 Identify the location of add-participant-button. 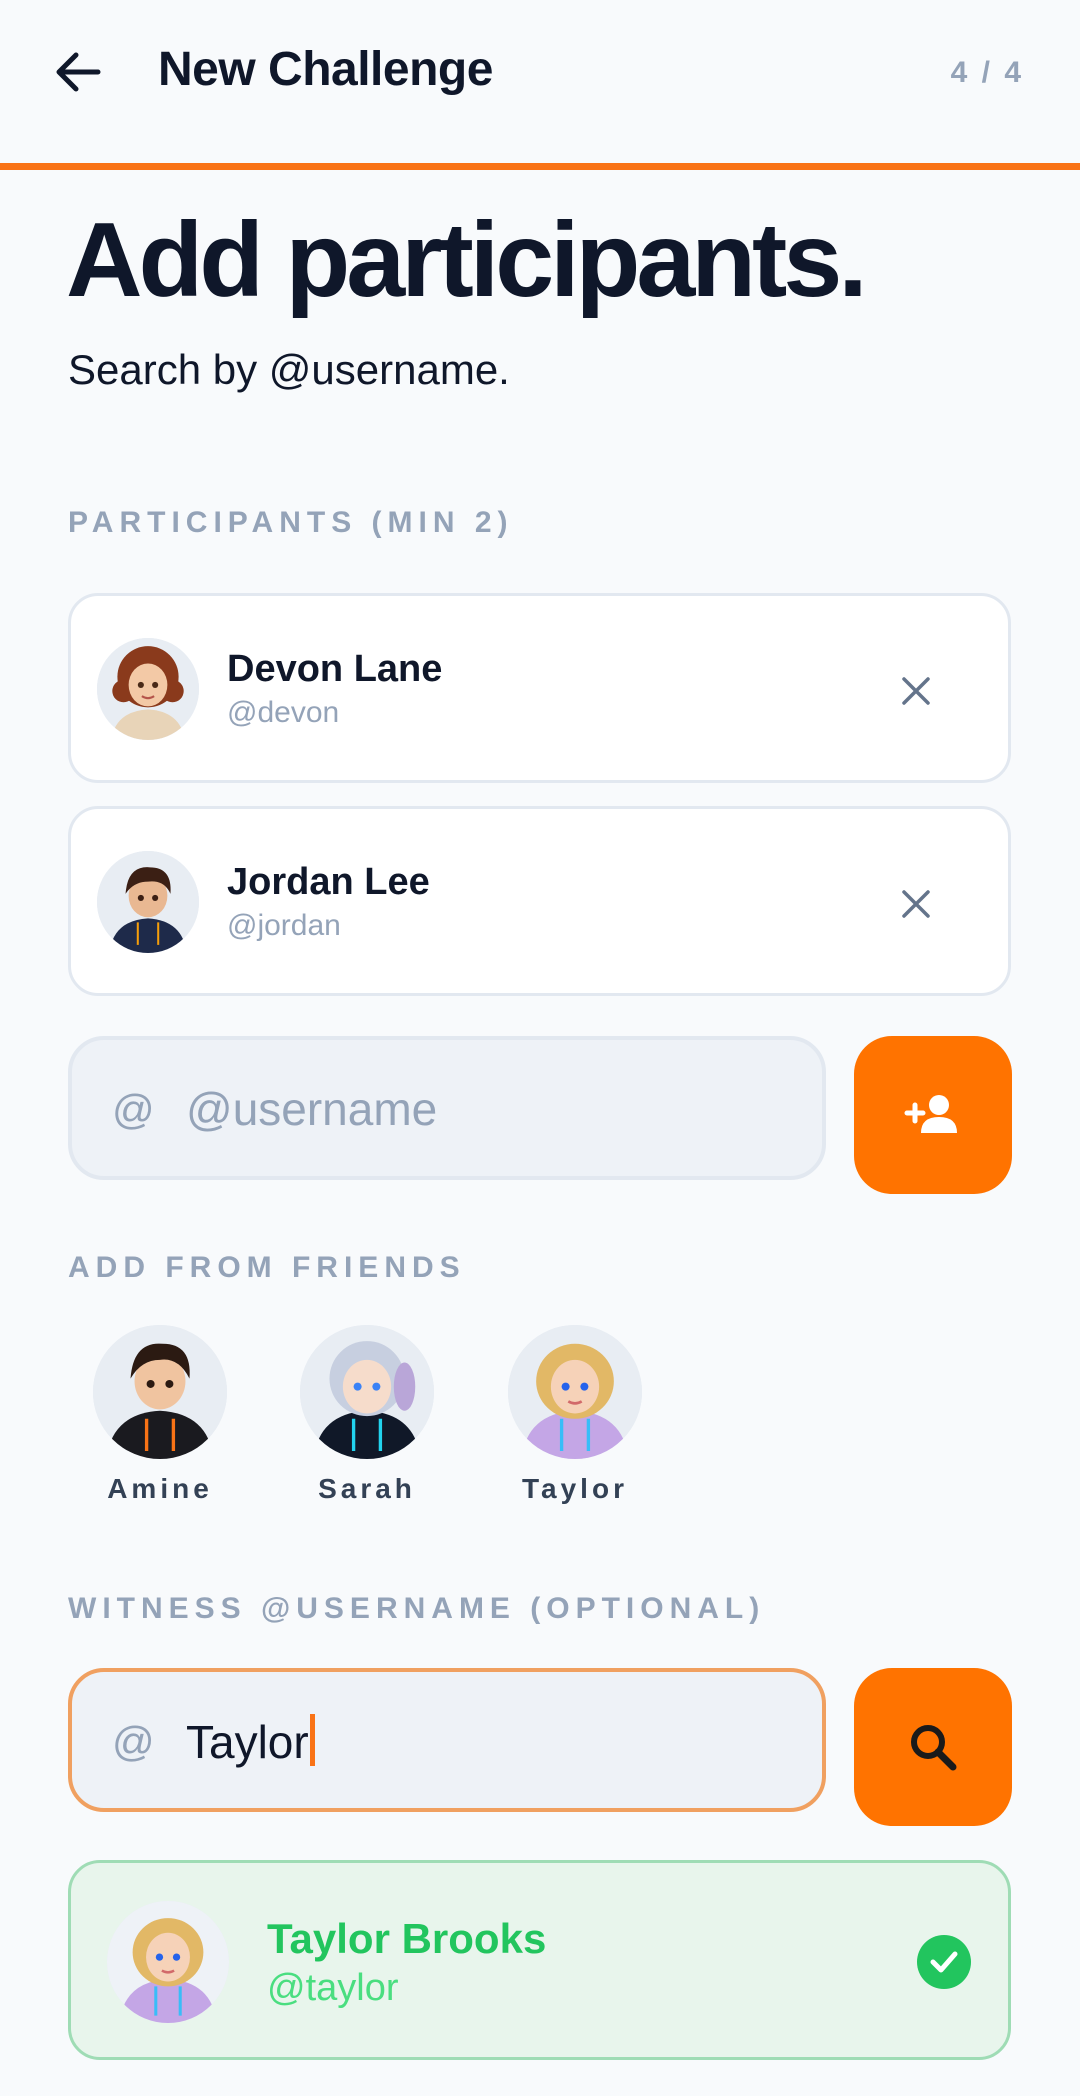
(933, 1115).